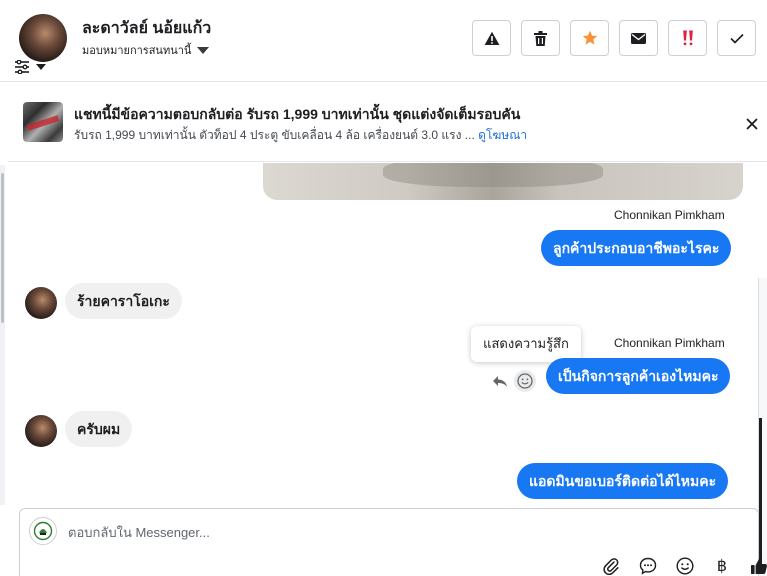 The image size is (767, 576). I want to click on saved-replies-button, so click(648, 565).